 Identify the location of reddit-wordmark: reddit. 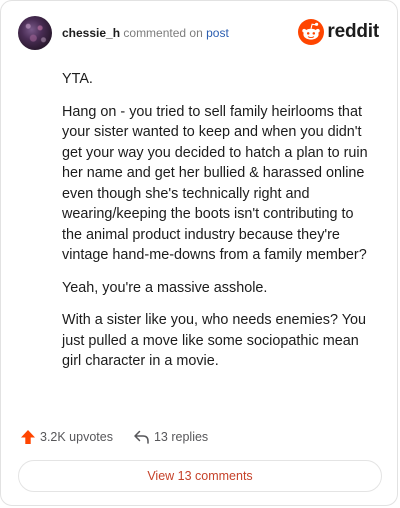
(353, 31).